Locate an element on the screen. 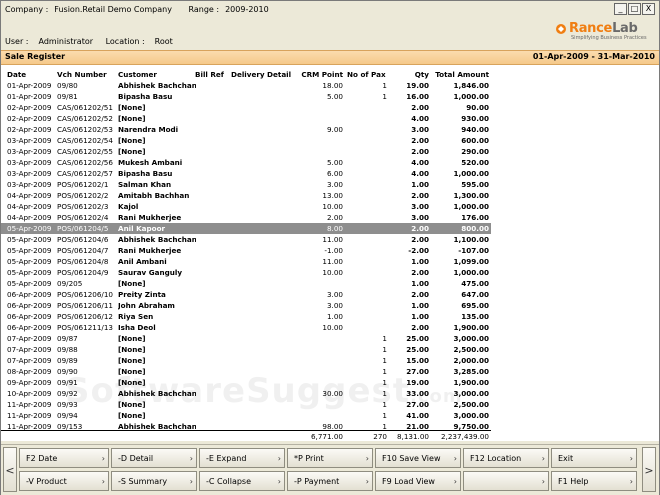 Image resolution: width=660 pixels, height=495 pixels. table-row: 02-Apr-2009 CAS/061202/51 [None] 2.00 90.00 is located at coordinates (246, 107).